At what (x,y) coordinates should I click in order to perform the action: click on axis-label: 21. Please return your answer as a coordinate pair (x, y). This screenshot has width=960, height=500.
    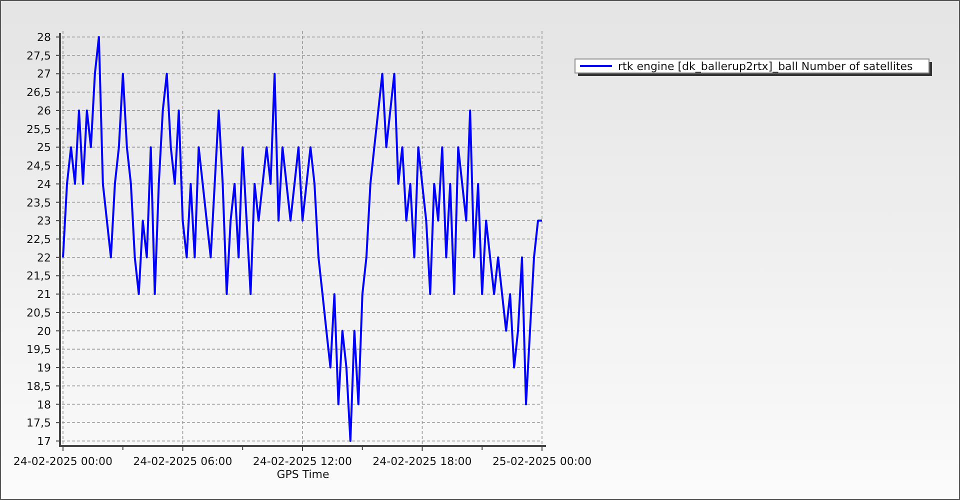
    Looking at the image, I should click on (44, 295).